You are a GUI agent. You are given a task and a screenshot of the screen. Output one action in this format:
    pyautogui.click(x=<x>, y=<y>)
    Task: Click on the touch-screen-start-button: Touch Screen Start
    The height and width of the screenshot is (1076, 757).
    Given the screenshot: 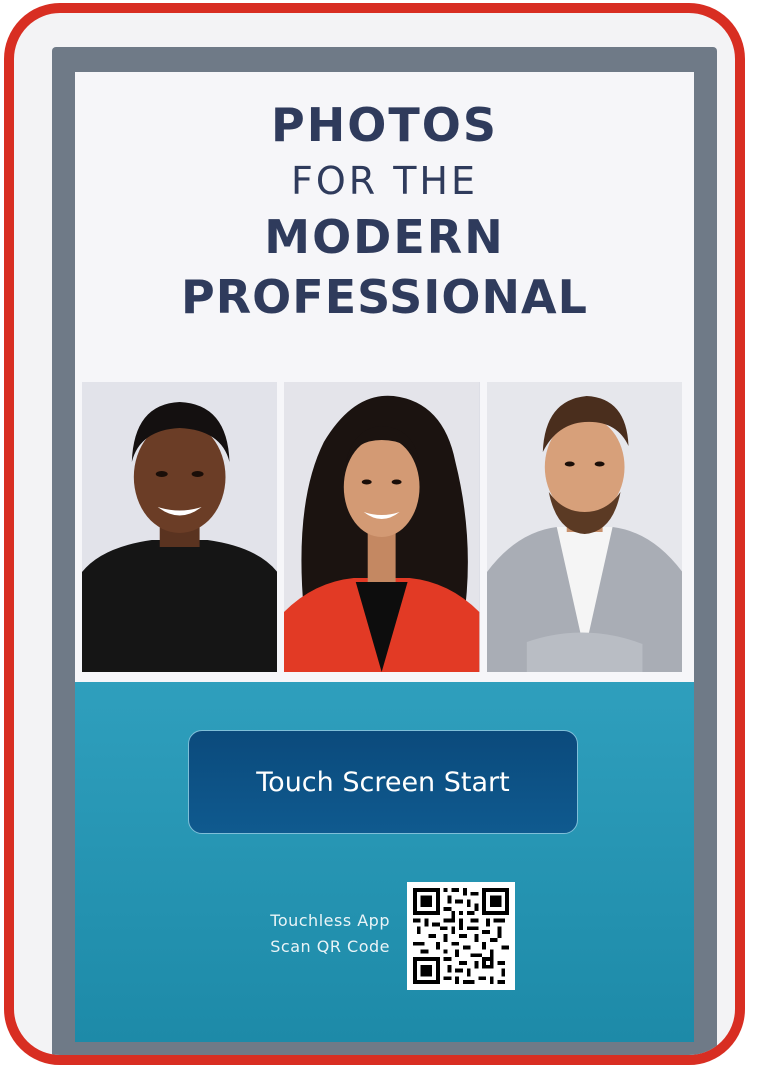 What is the action you would take?
    pyautogui.click(x=383, y=782)
    